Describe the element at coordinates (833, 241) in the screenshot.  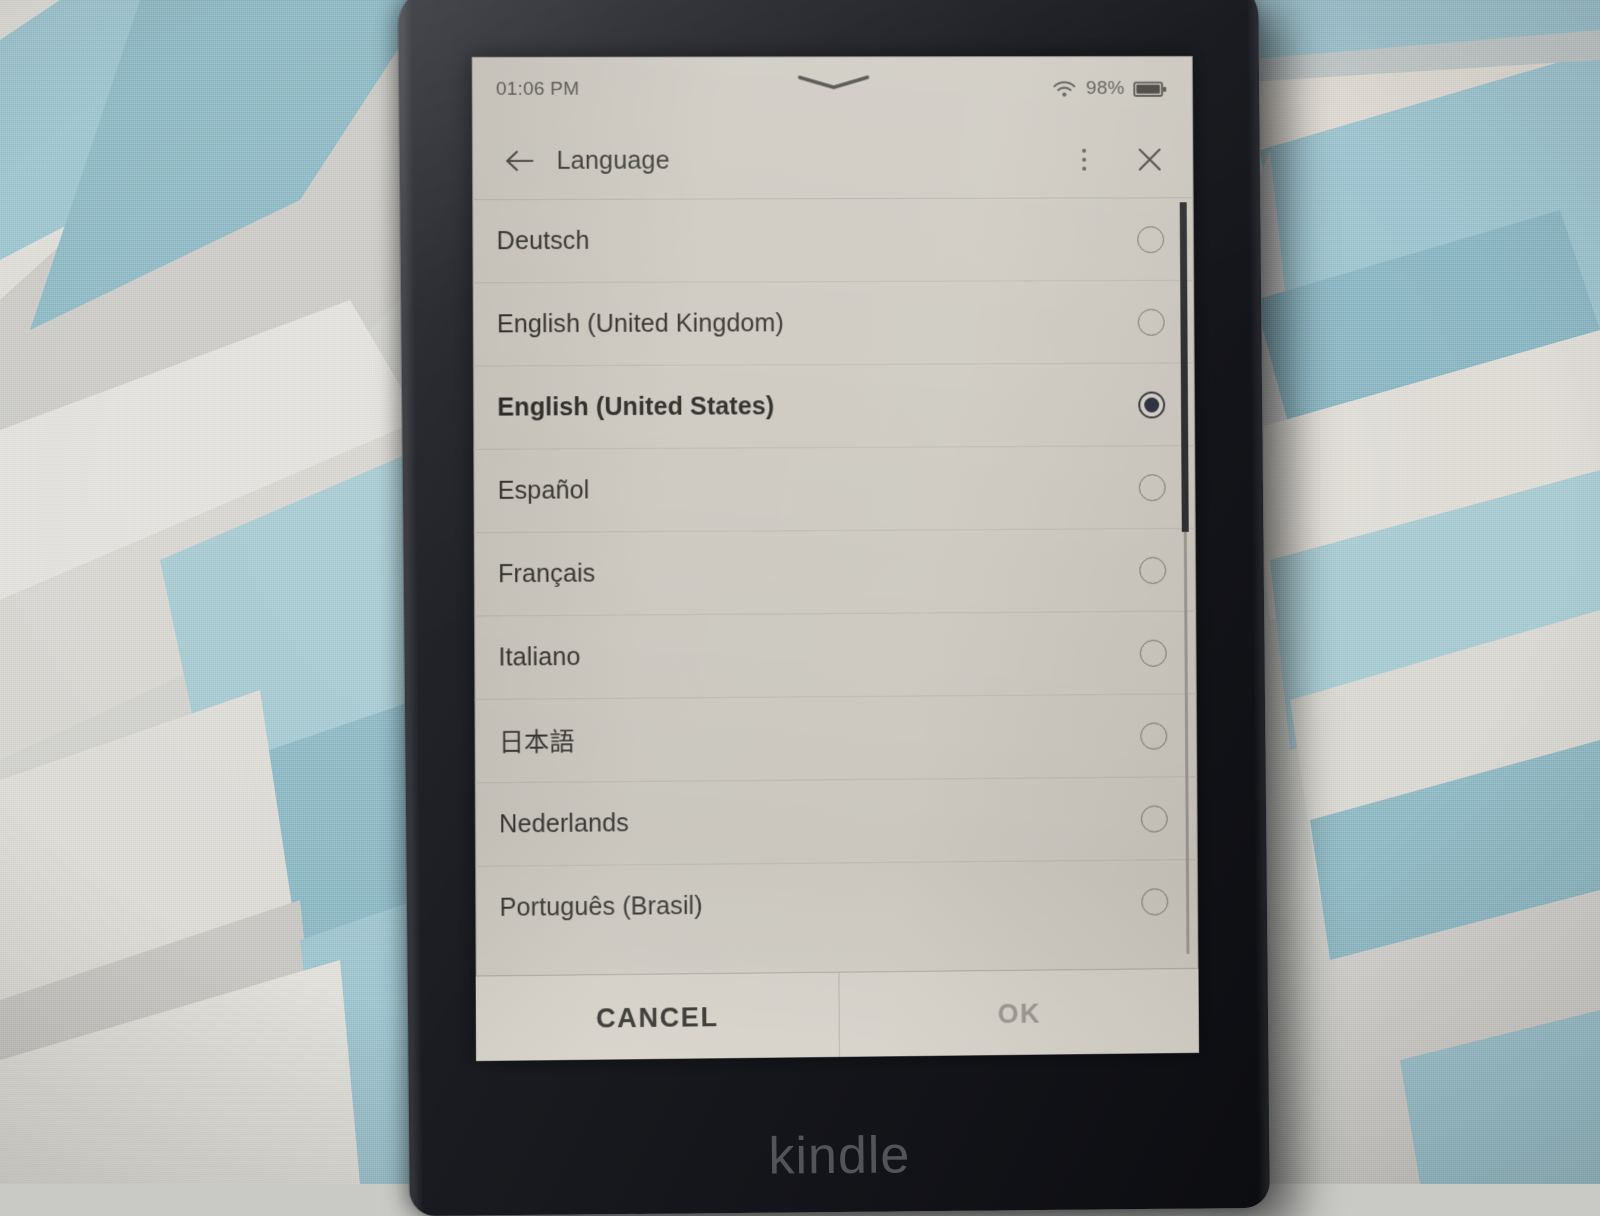
I see `language-option-row: Deutsch` at that location.